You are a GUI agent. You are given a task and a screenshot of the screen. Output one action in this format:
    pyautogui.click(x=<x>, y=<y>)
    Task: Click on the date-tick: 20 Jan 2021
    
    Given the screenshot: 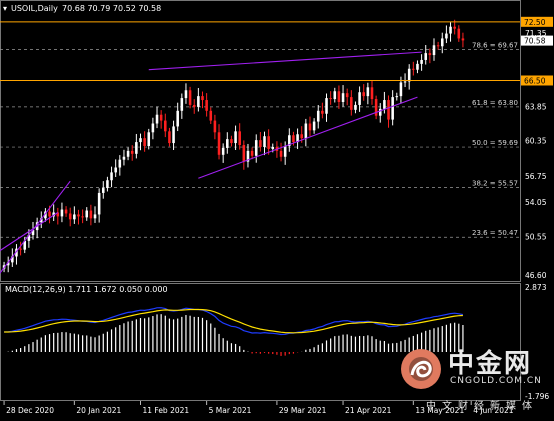 What is the action you would take?
    pyautogui.click(x=98, y=410)
    